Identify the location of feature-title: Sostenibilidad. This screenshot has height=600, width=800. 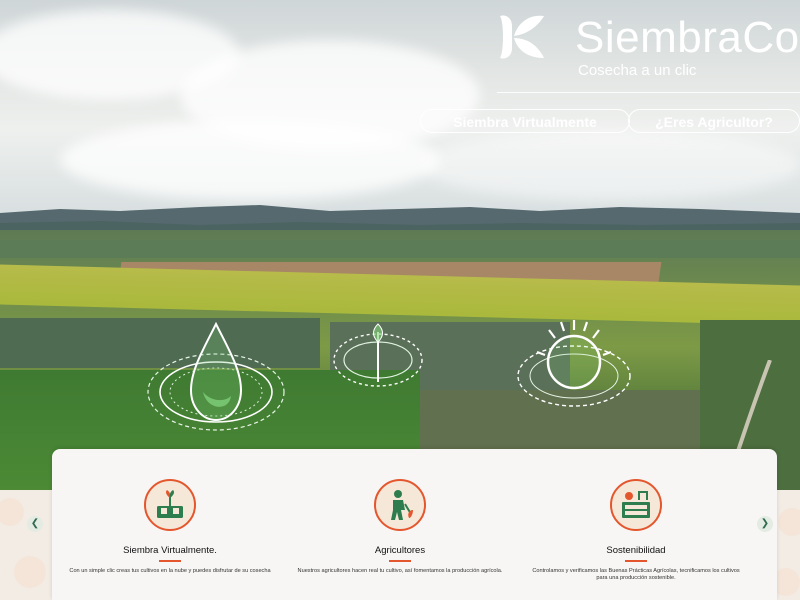
(636, 550).